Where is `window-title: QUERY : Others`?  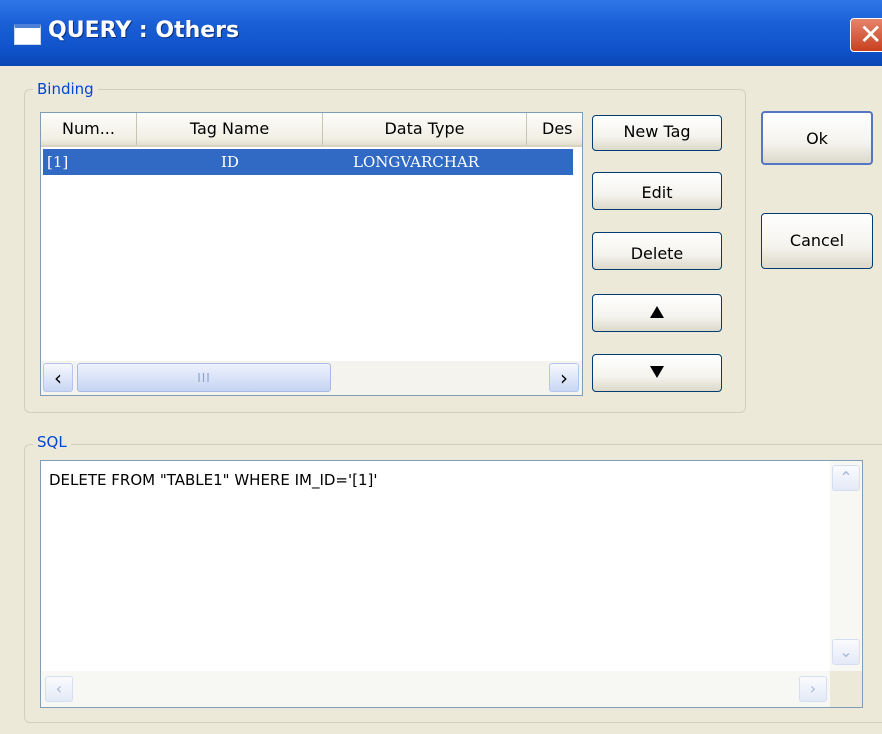 window-title: QUERY : Others is located at coordinates (144, 30).